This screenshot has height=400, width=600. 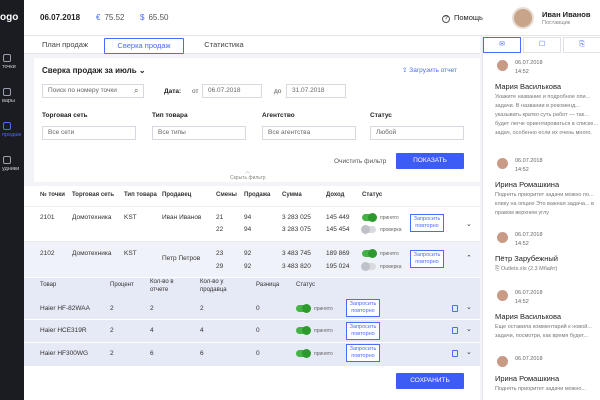 I want to click on status-label: Статус, so click(x=381, y=115).